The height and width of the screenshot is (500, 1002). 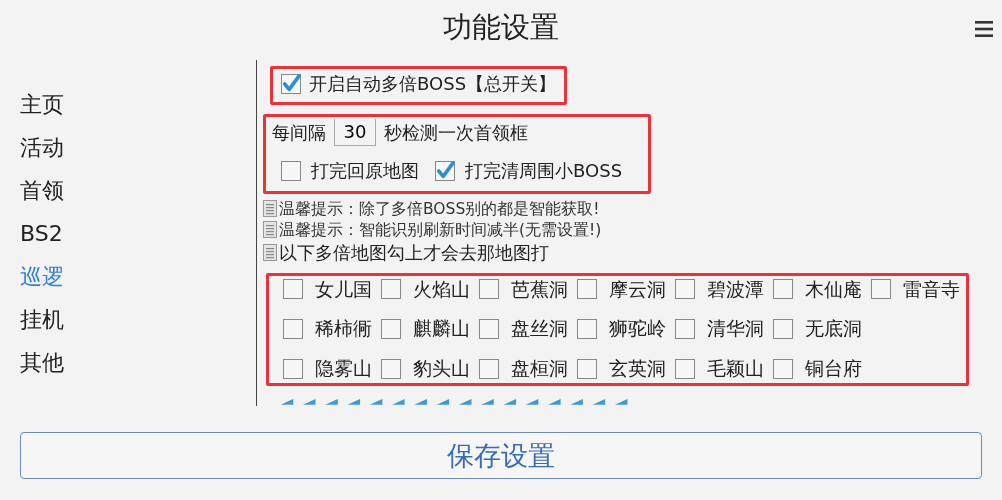 I want to click on screen-title: 功能设置, so click(x=501, y=27).